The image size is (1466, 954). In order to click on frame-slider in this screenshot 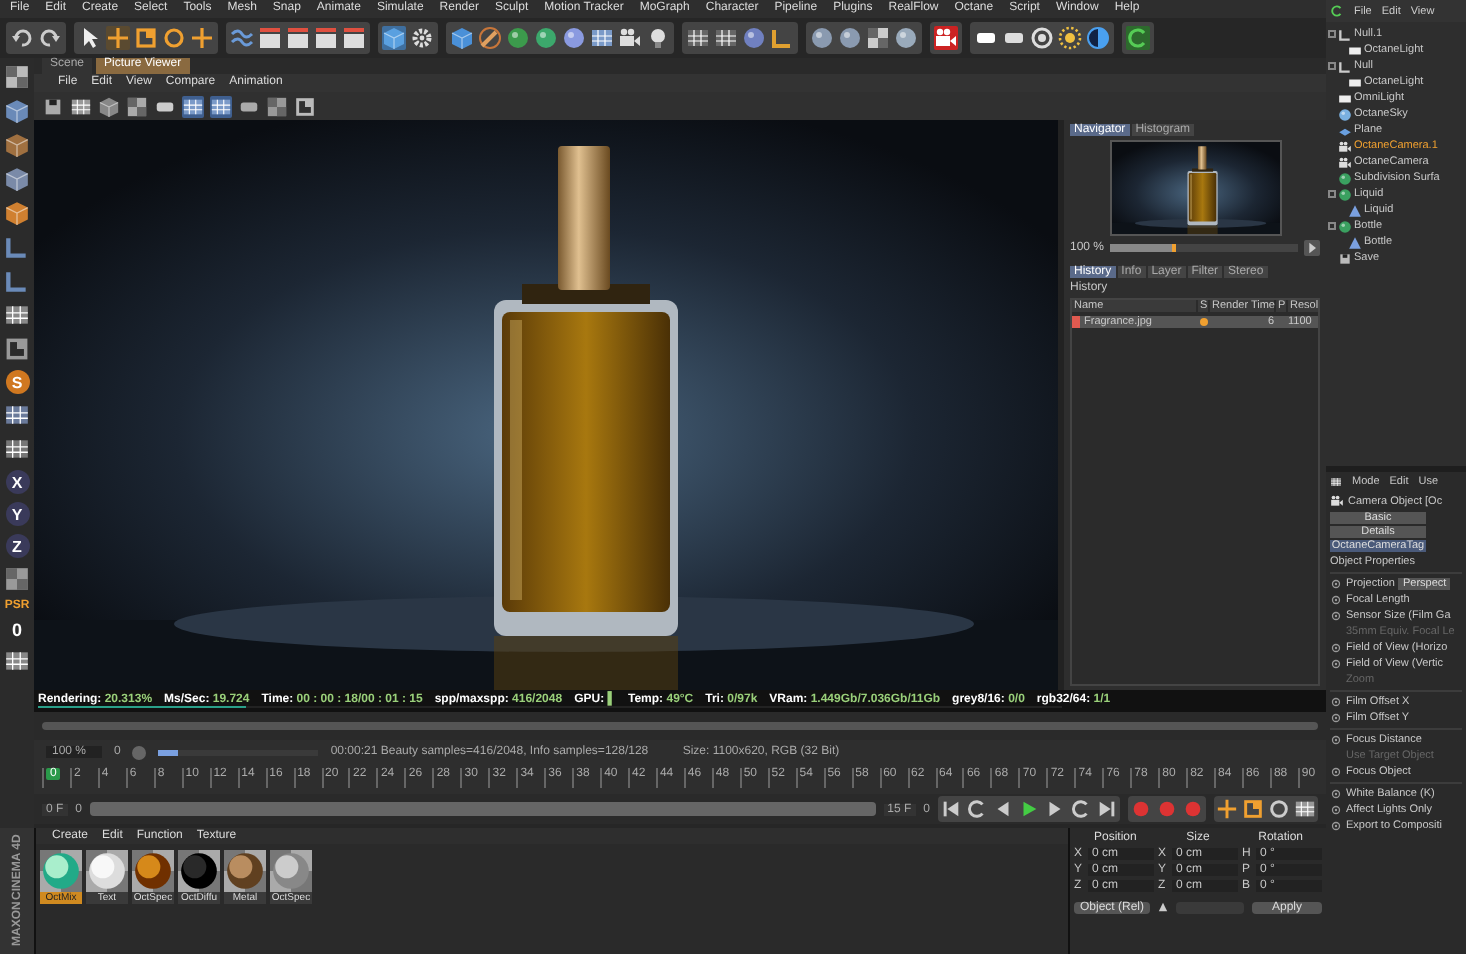, I will do `click(168, 752)`.